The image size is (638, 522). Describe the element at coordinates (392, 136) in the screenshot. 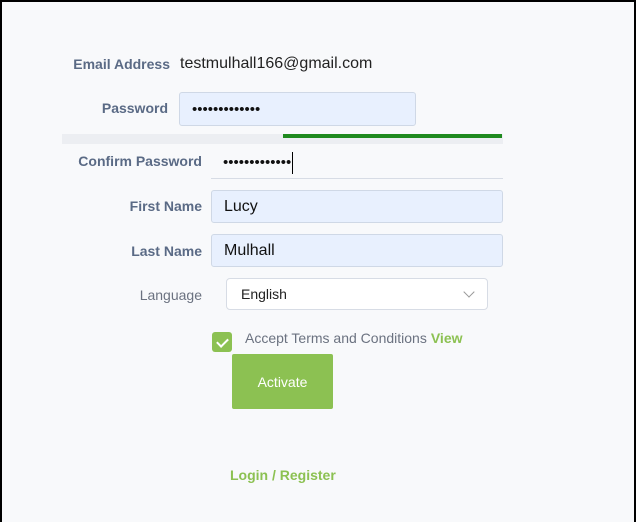

I see `password-strength-fill` at that location.